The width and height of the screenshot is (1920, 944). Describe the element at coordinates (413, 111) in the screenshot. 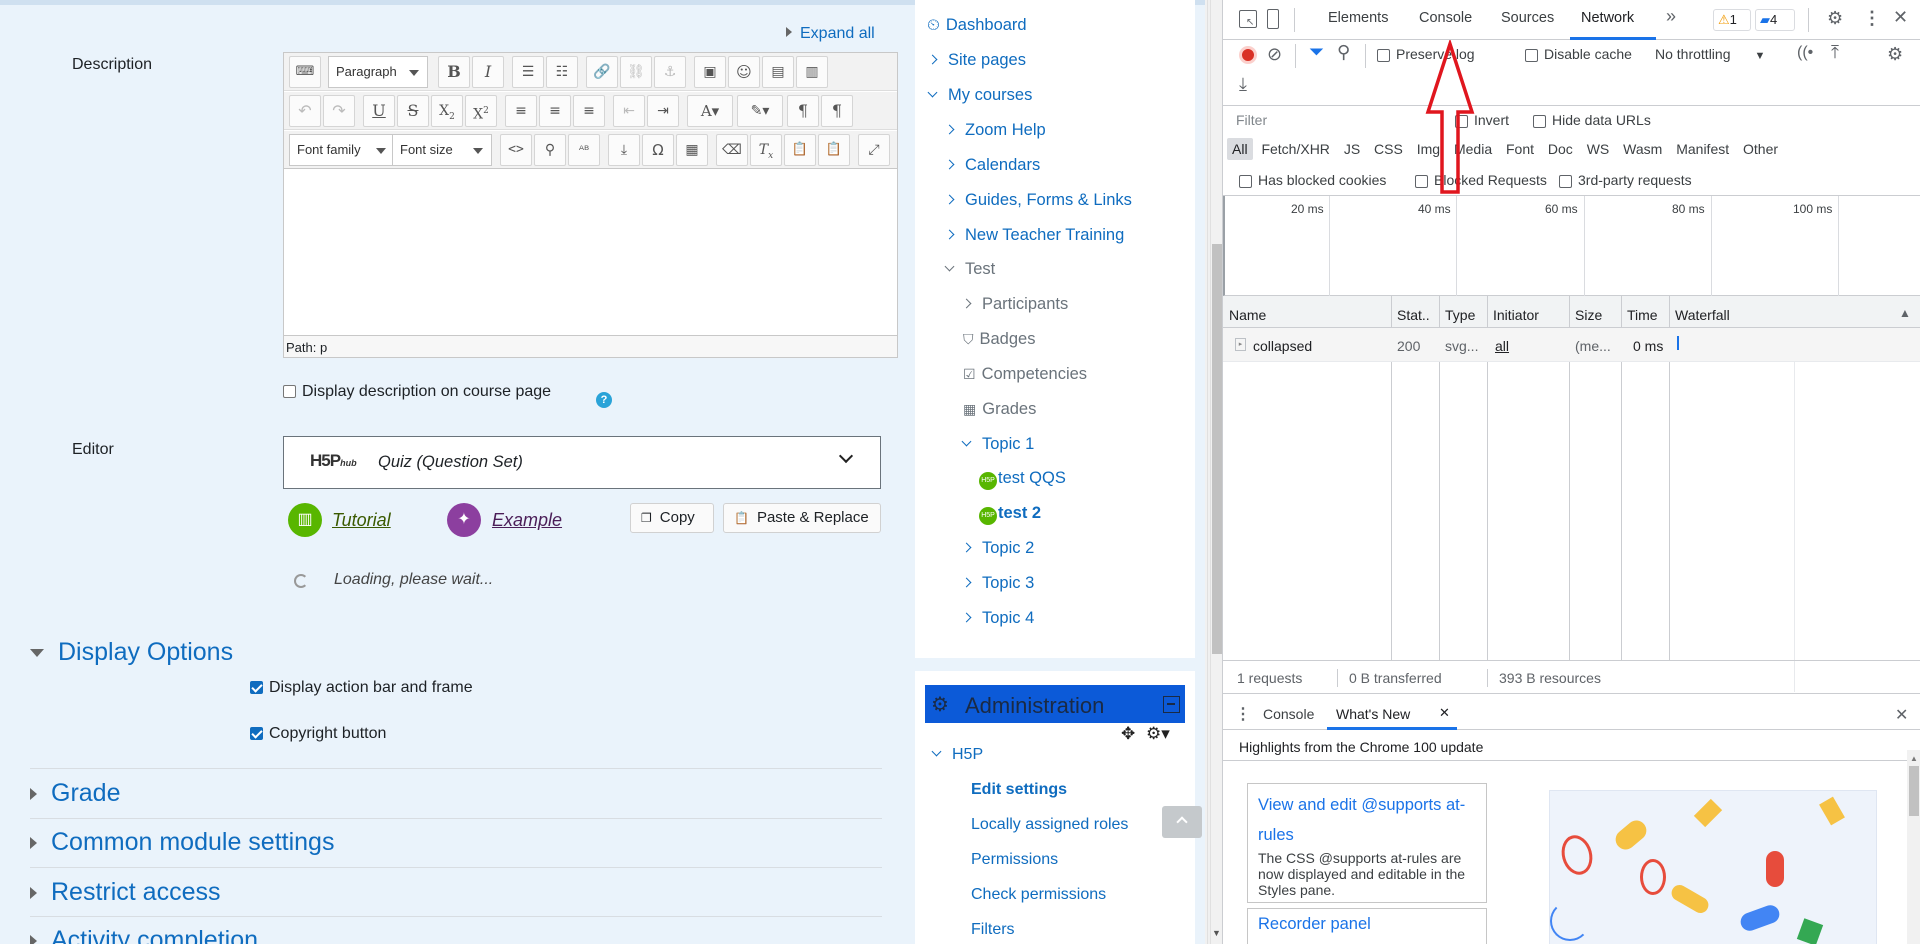

I see `strikethrough-button: S` at that location.